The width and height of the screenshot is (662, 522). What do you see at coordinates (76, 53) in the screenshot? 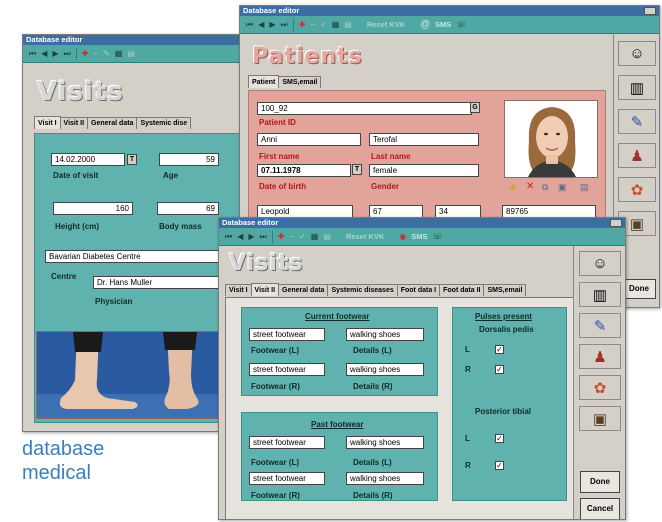
I see `toolbar-divider` at bounding box center [76, 53].